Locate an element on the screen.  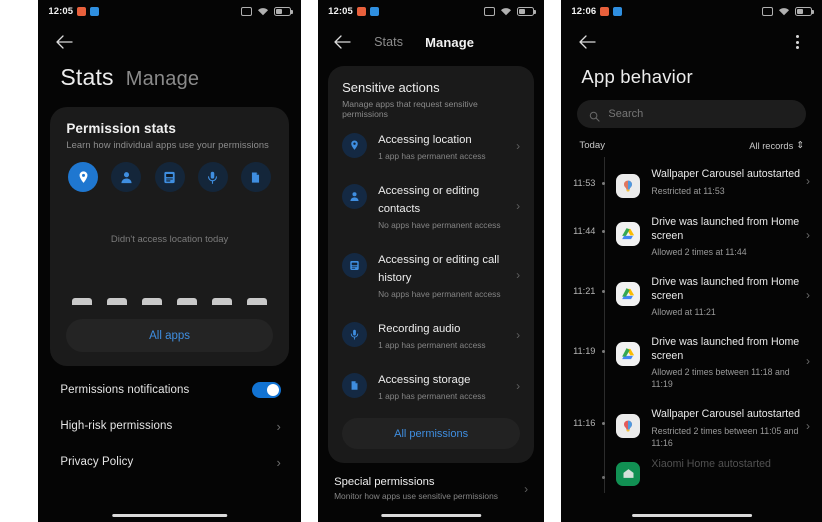
event-subtitle: Allowed 2 times at 11:44 is located at coordinates (699, 252).